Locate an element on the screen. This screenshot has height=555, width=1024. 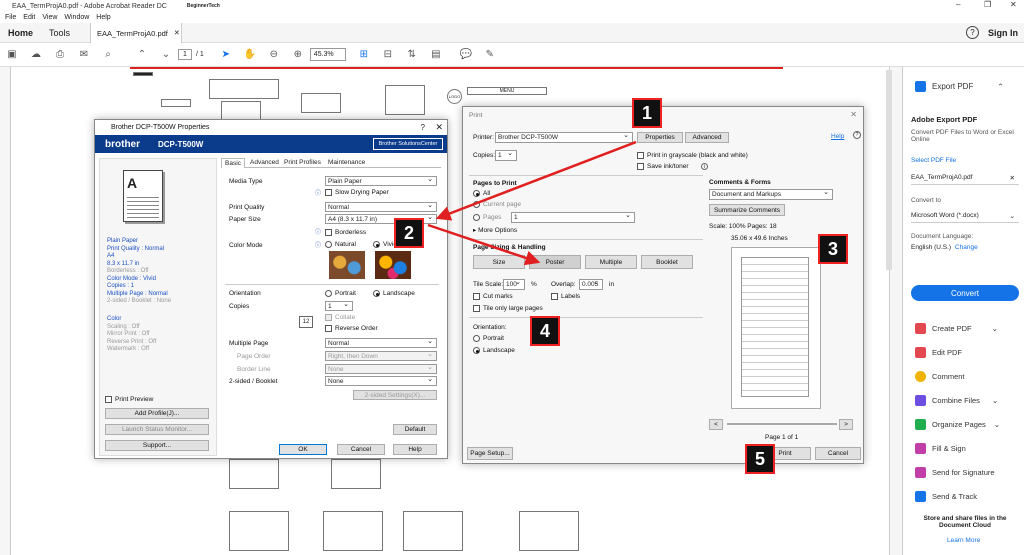
brother-cancel-button: Cancel is located at coordinates (361, 449).